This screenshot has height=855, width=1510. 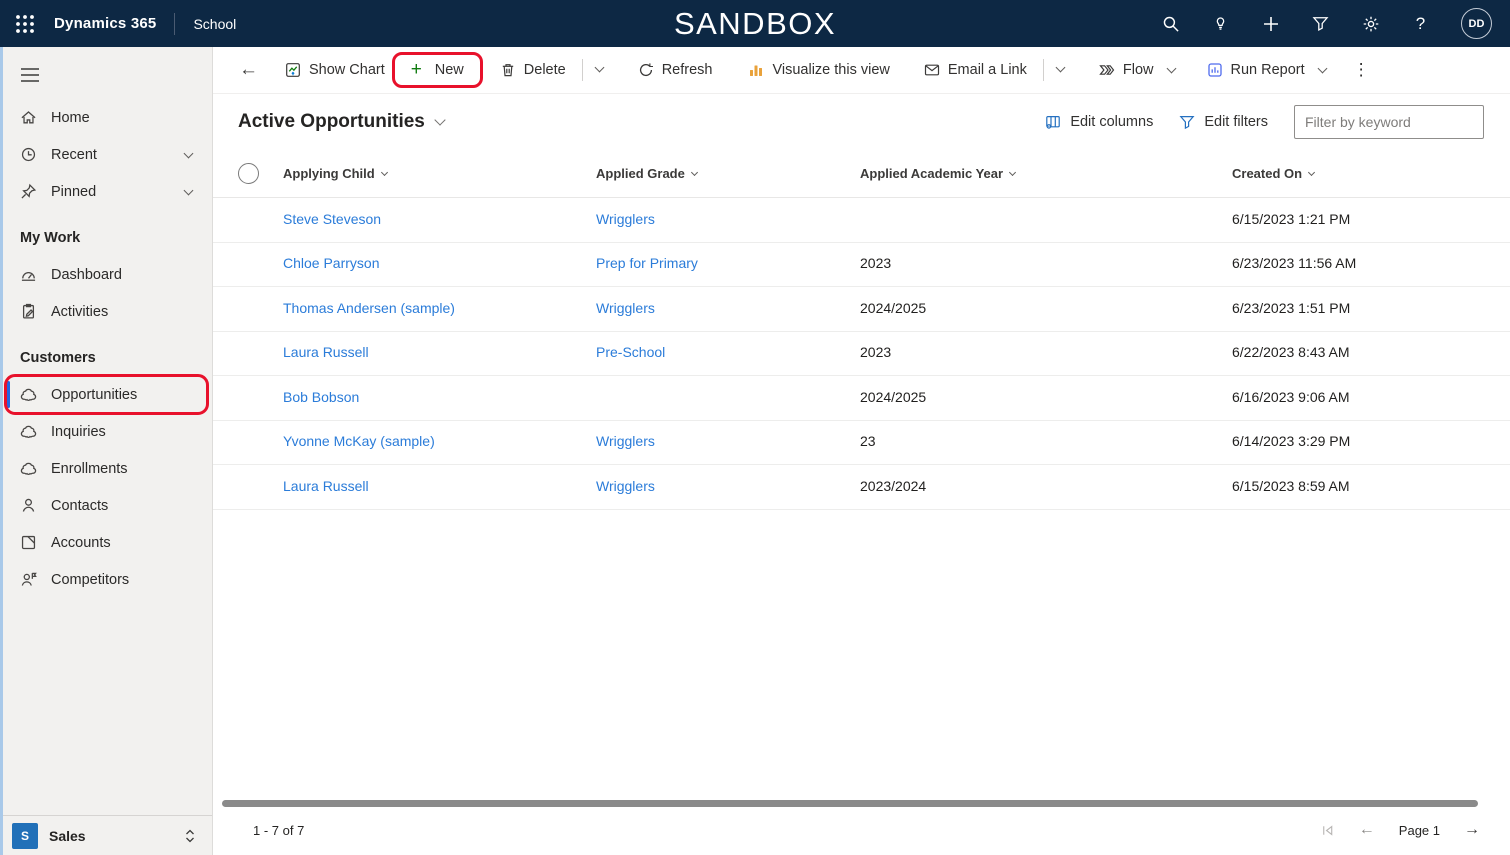 What do you see at coordinates (756, 70) in the screenshot?
I see `bar-chart-icon` at bounding box center [756, 70].